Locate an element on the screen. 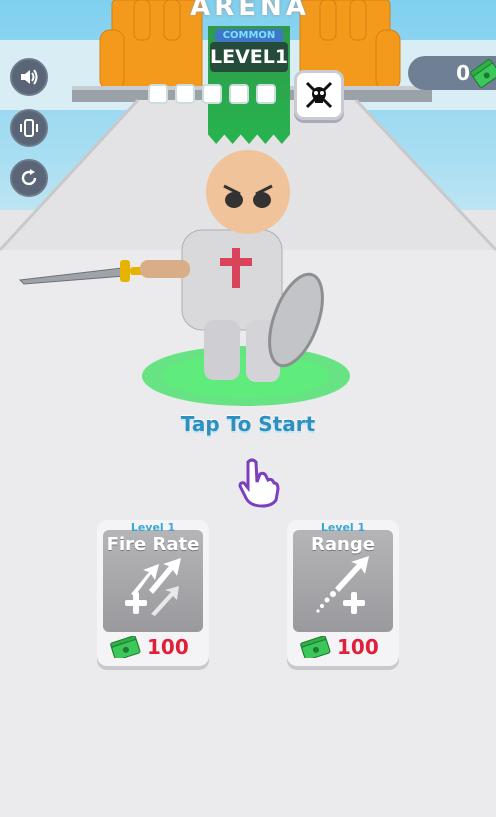 The image size is (496, 817). upgrade-card-range: Level 1 Range 100 is located at coordinates (343, 593).